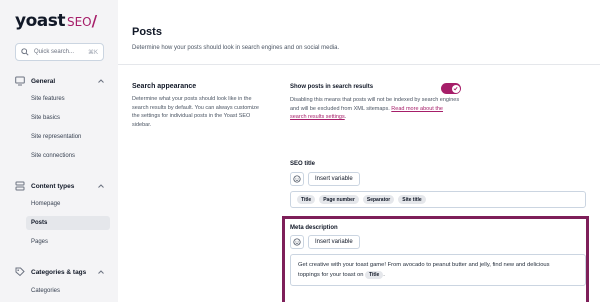  I want to click on check-icon, so click(455, 88).